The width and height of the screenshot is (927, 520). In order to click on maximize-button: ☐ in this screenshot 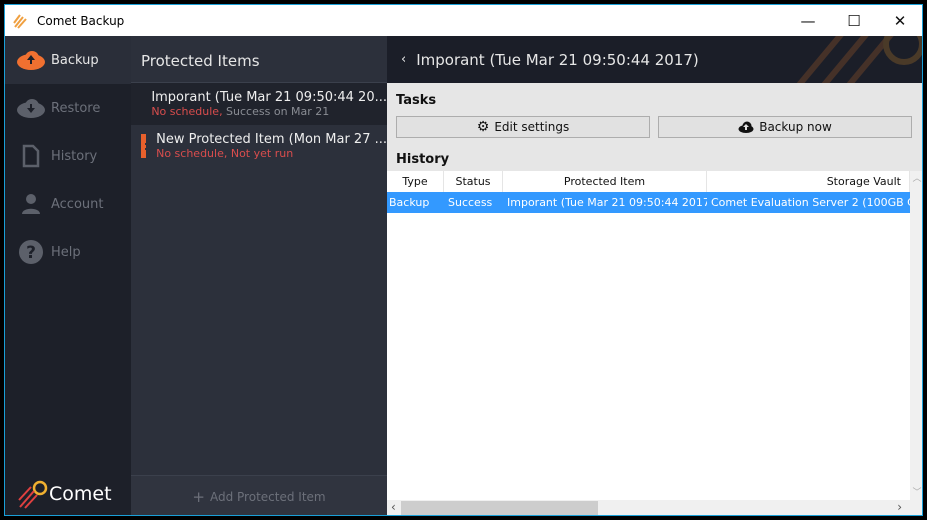, I will do `click(854, 20)`.